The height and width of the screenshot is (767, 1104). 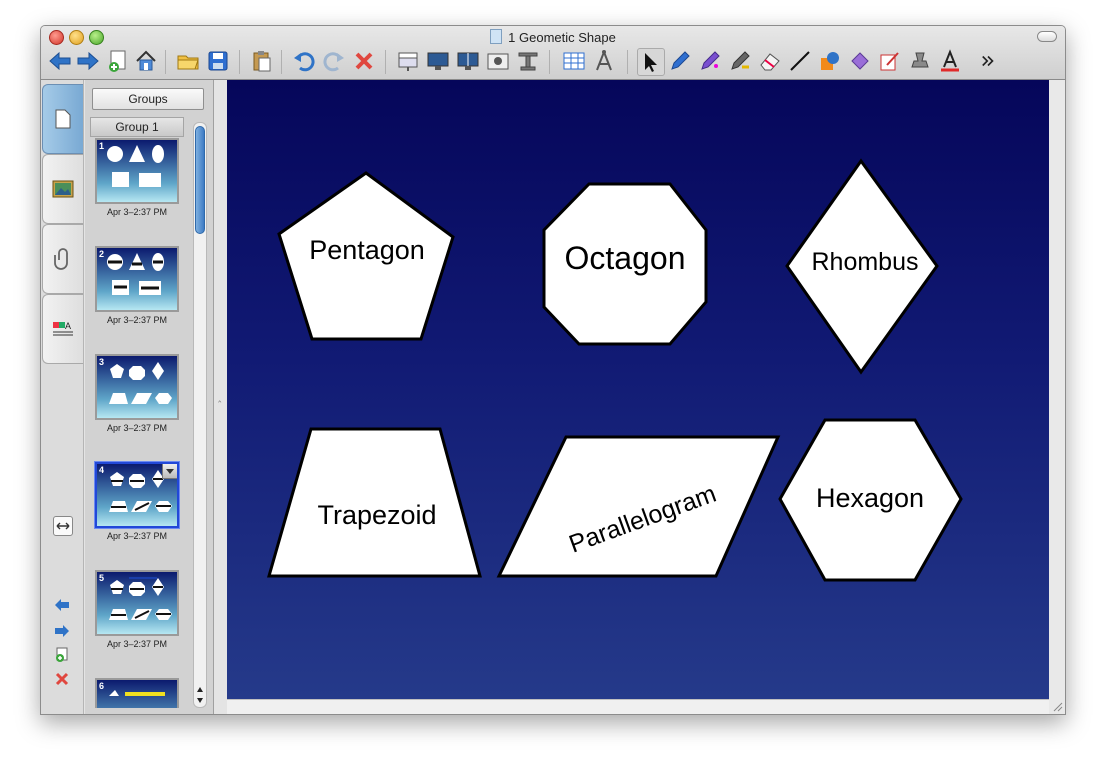 I want to click on trapezoid-label: Trapezoid, so click(x=376, y=515).